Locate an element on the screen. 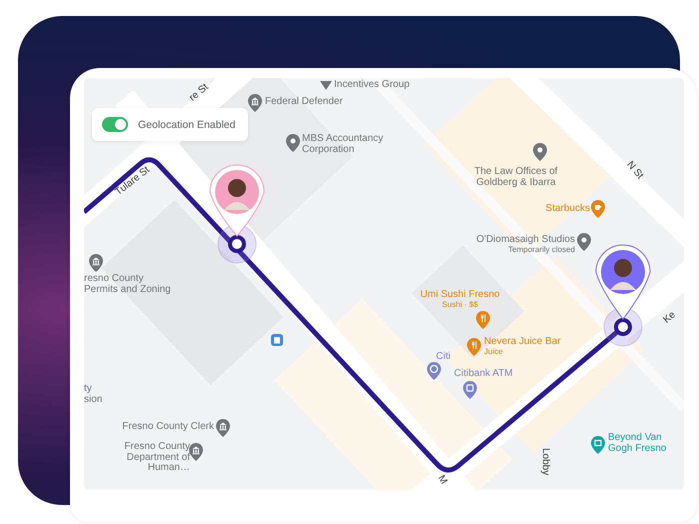 The image size is (699, 524). place-label: O'Diomasaigh Studios Temporarily closed is located at coordinates (525, 244).